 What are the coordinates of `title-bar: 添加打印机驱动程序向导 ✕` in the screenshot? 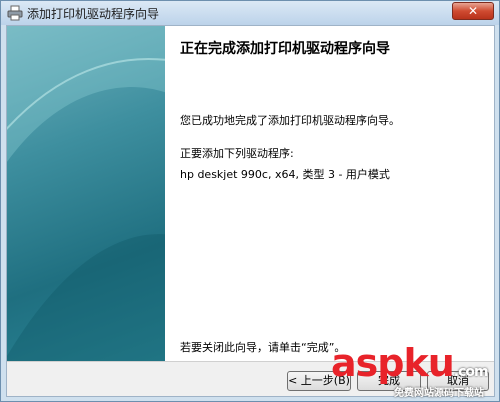 It's located at (250, 13).